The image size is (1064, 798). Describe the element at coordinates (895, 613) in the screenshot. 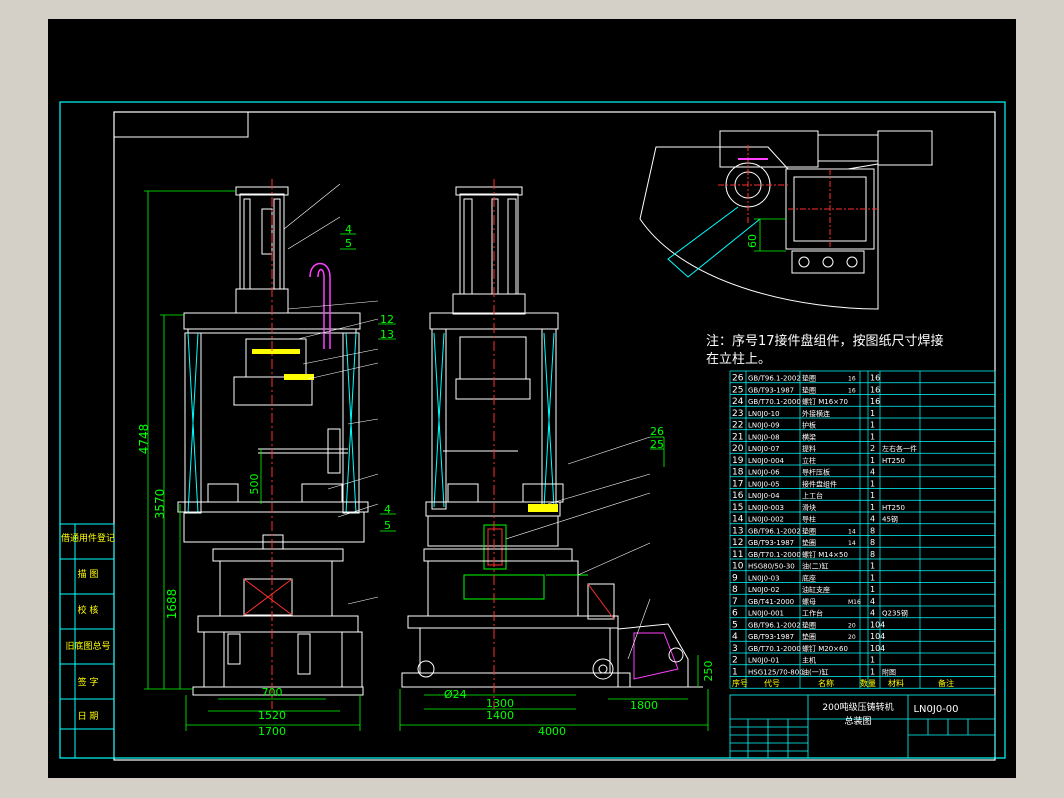

I see `bom-cell: Q235钢` at that location.